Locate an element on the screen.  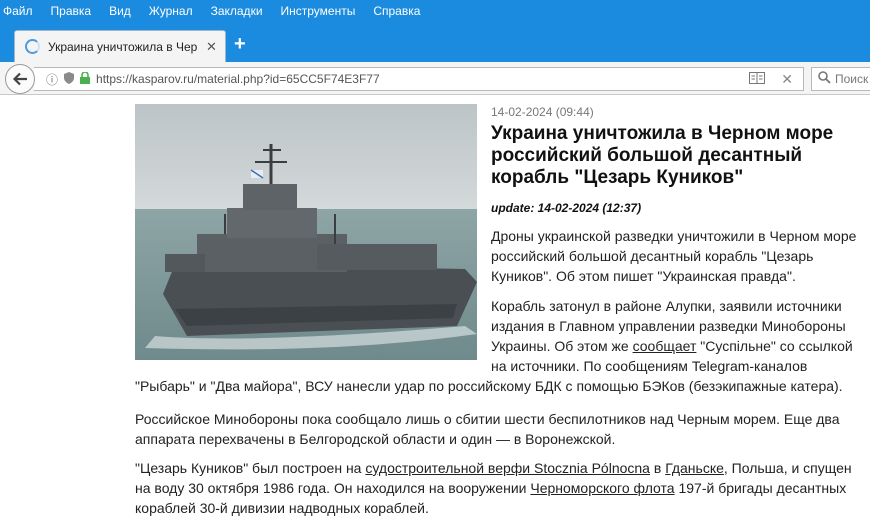
lock-icon is located at coordinates (85, 78).